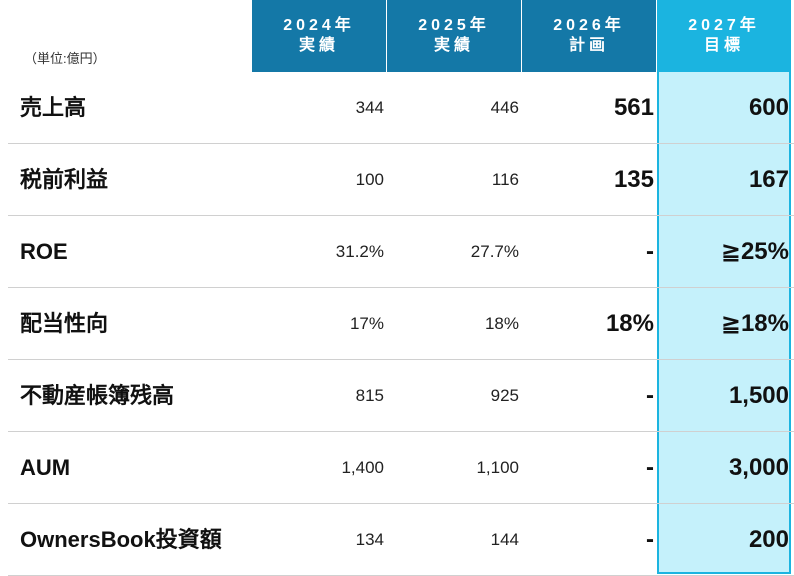  What do you see at coordinates (369, 395) in the screenshot?
I see `cell-y2024: 815` at bounding box center [369, 395].